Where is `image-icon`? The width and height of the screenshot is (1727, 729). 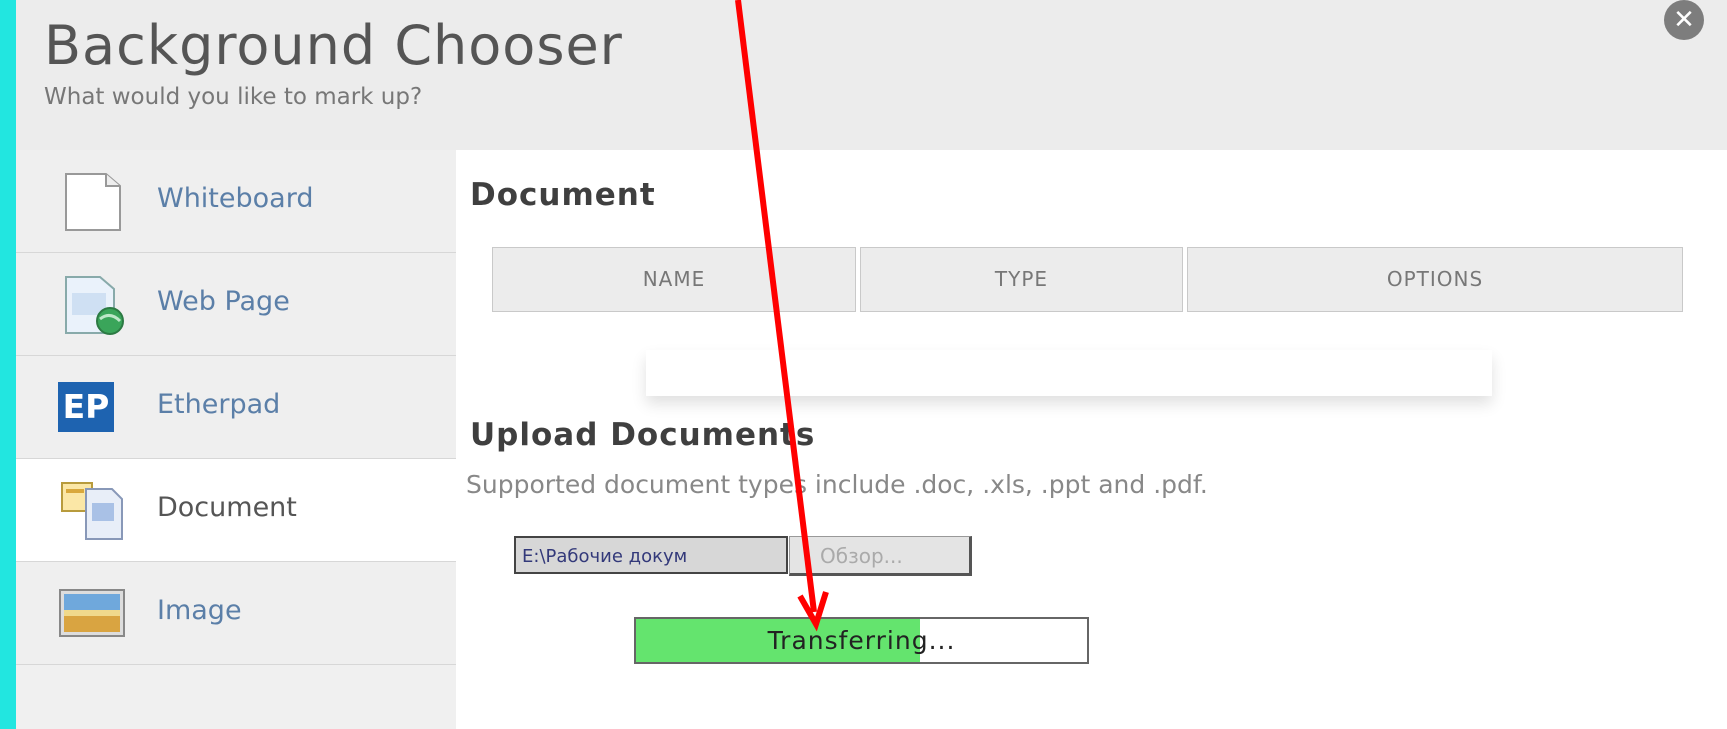 image-icon is located at coordinates (92, 613).